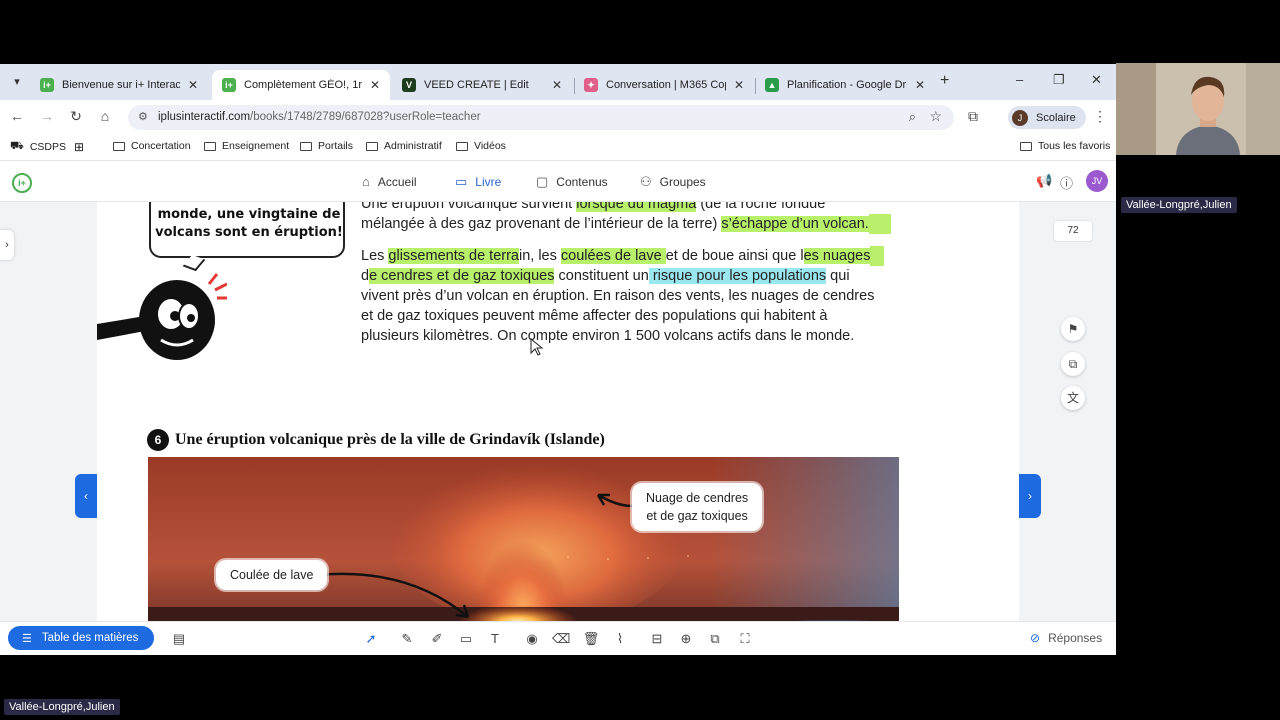 This screenshot has height=720, width=1280. What do you see at coordinates (761, 207) in the screenshot?
I see `text-span: (de la roche fondue` at bounding box center [761, 207].